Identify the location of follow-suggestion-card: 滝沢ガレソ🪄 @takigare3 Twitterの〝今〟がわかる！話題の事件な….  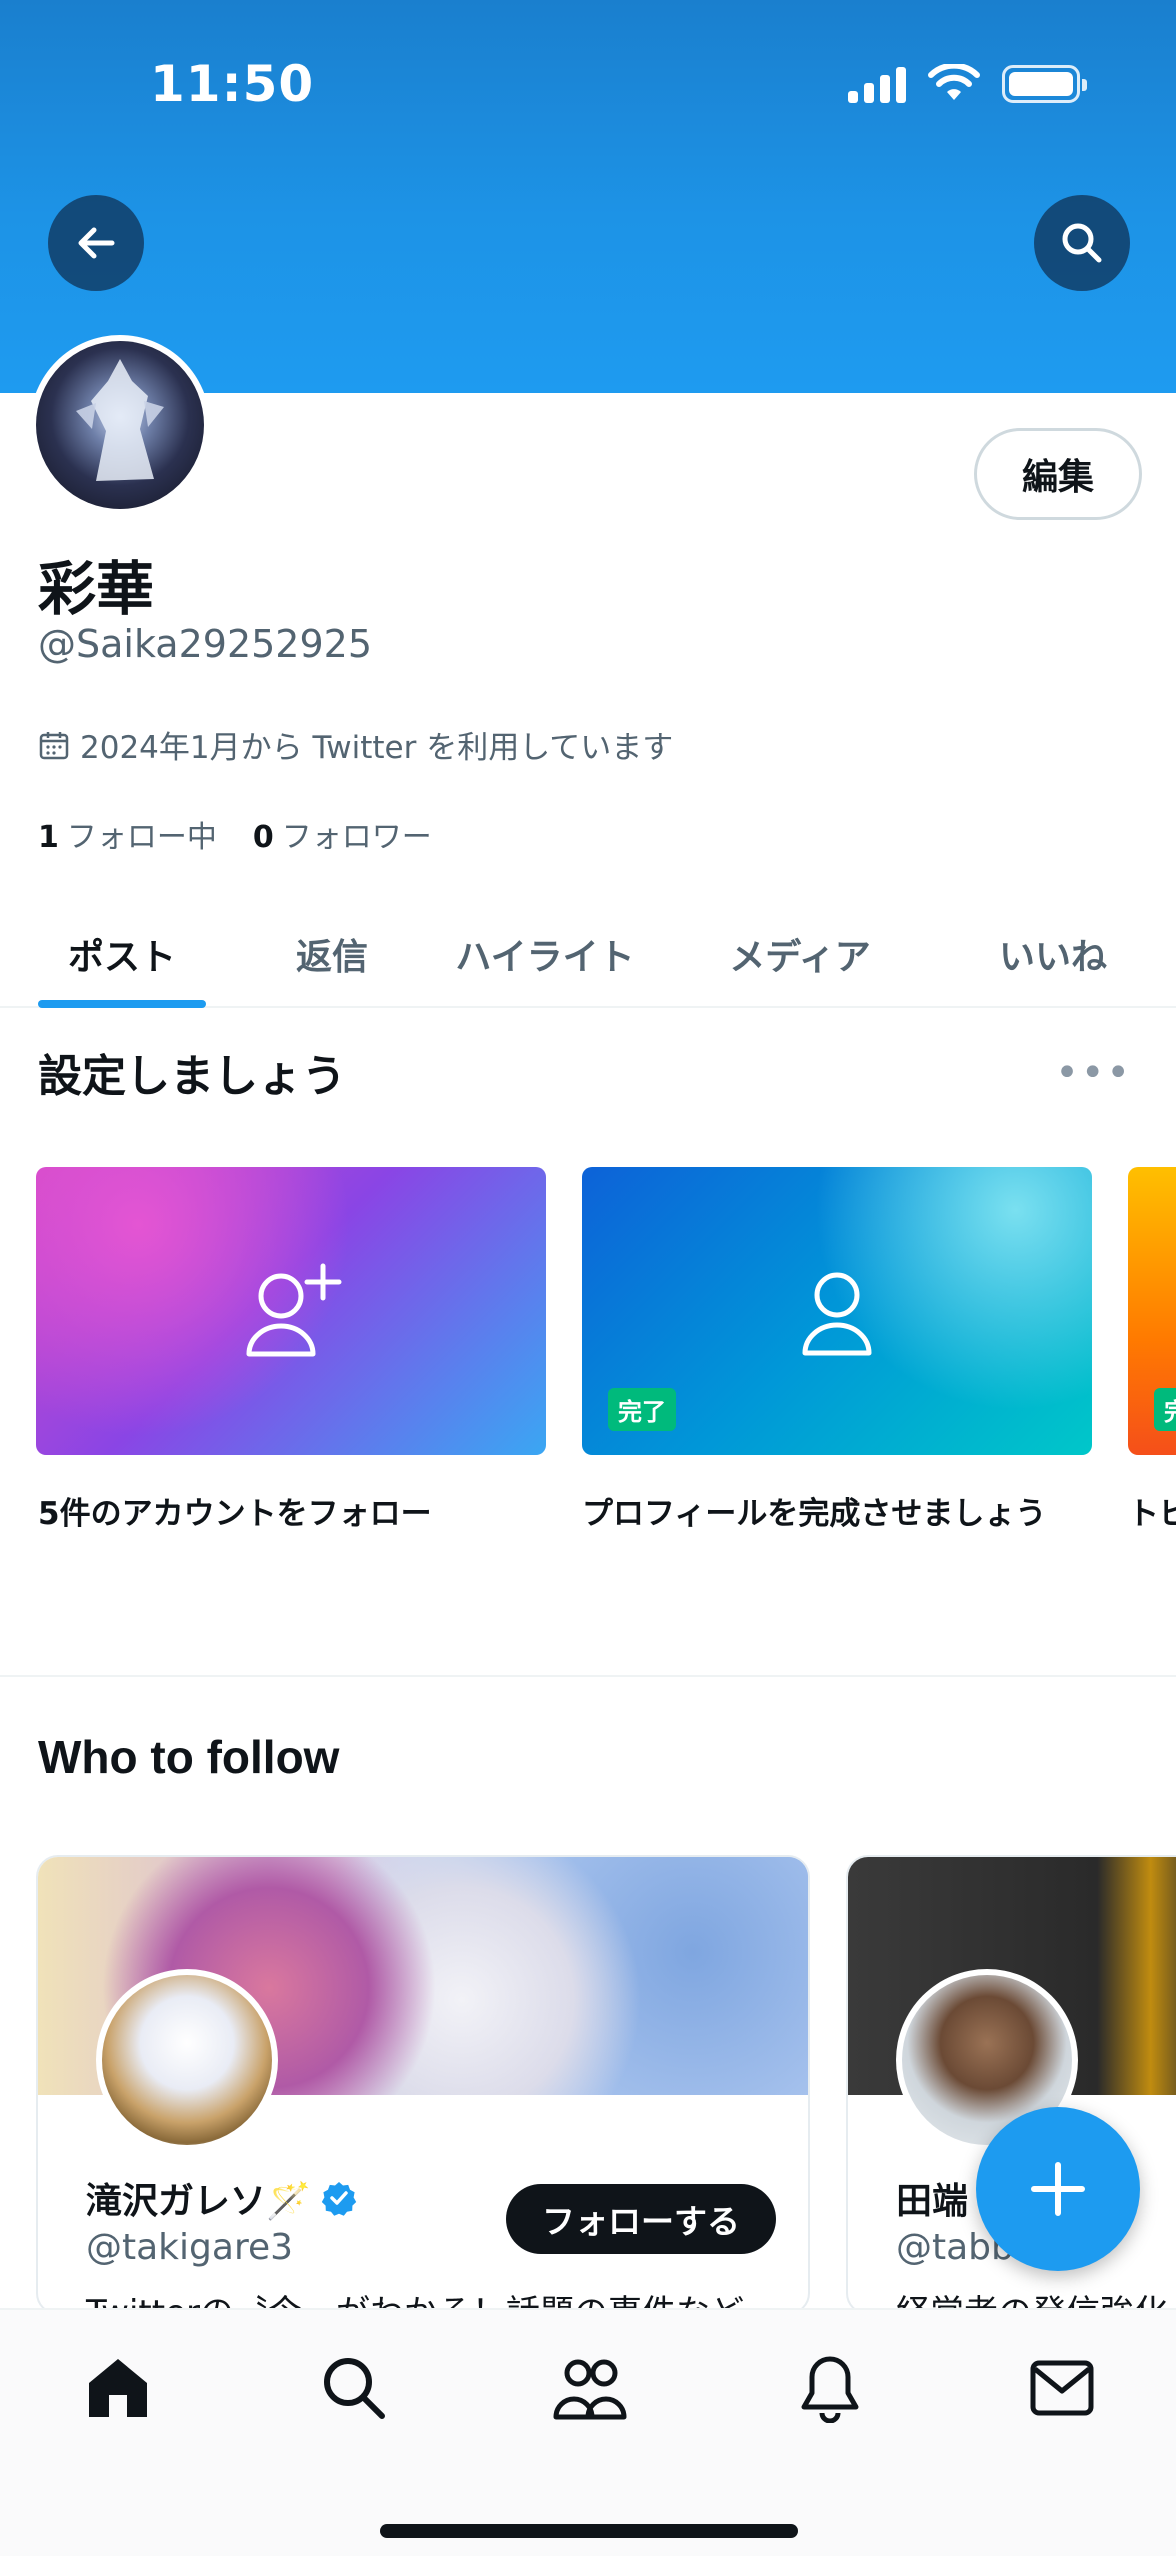
(423, 2085).